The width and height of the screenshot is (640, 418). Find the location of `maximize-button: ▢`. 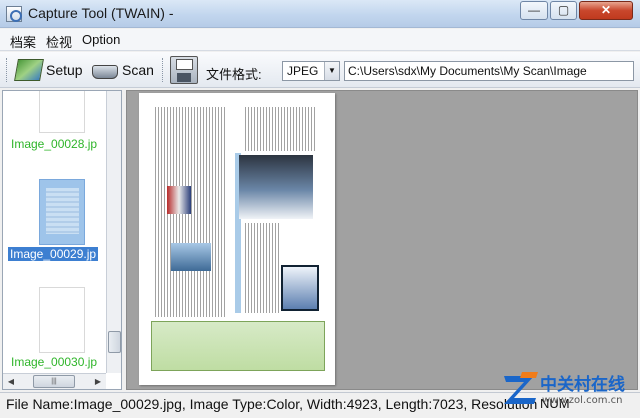

maximize-button: ▢ is located at coordinates (563, 10).